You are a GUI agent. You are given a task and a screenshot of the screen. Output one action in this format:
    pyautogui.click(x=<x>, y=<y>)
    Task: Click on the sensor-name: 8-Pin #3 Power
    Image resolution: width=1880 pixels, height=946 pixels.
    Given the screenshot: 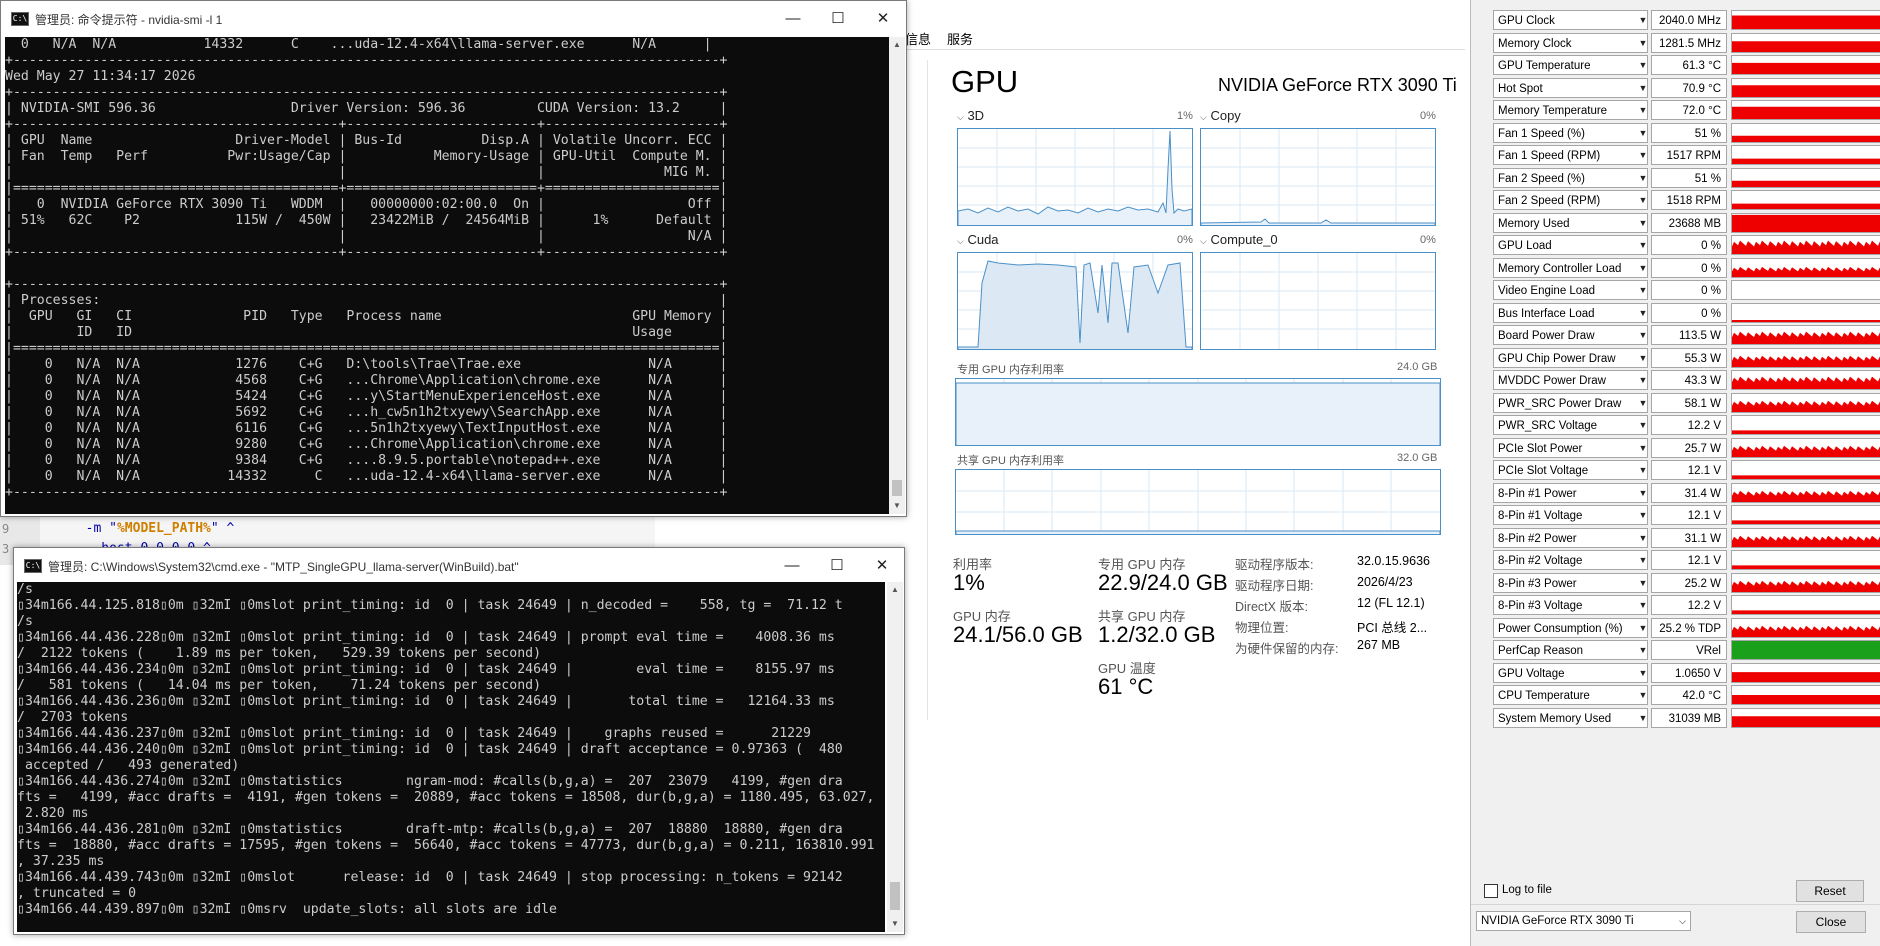 What is the action you would take?
    pyautogui.click(x=1570, y=582)
    